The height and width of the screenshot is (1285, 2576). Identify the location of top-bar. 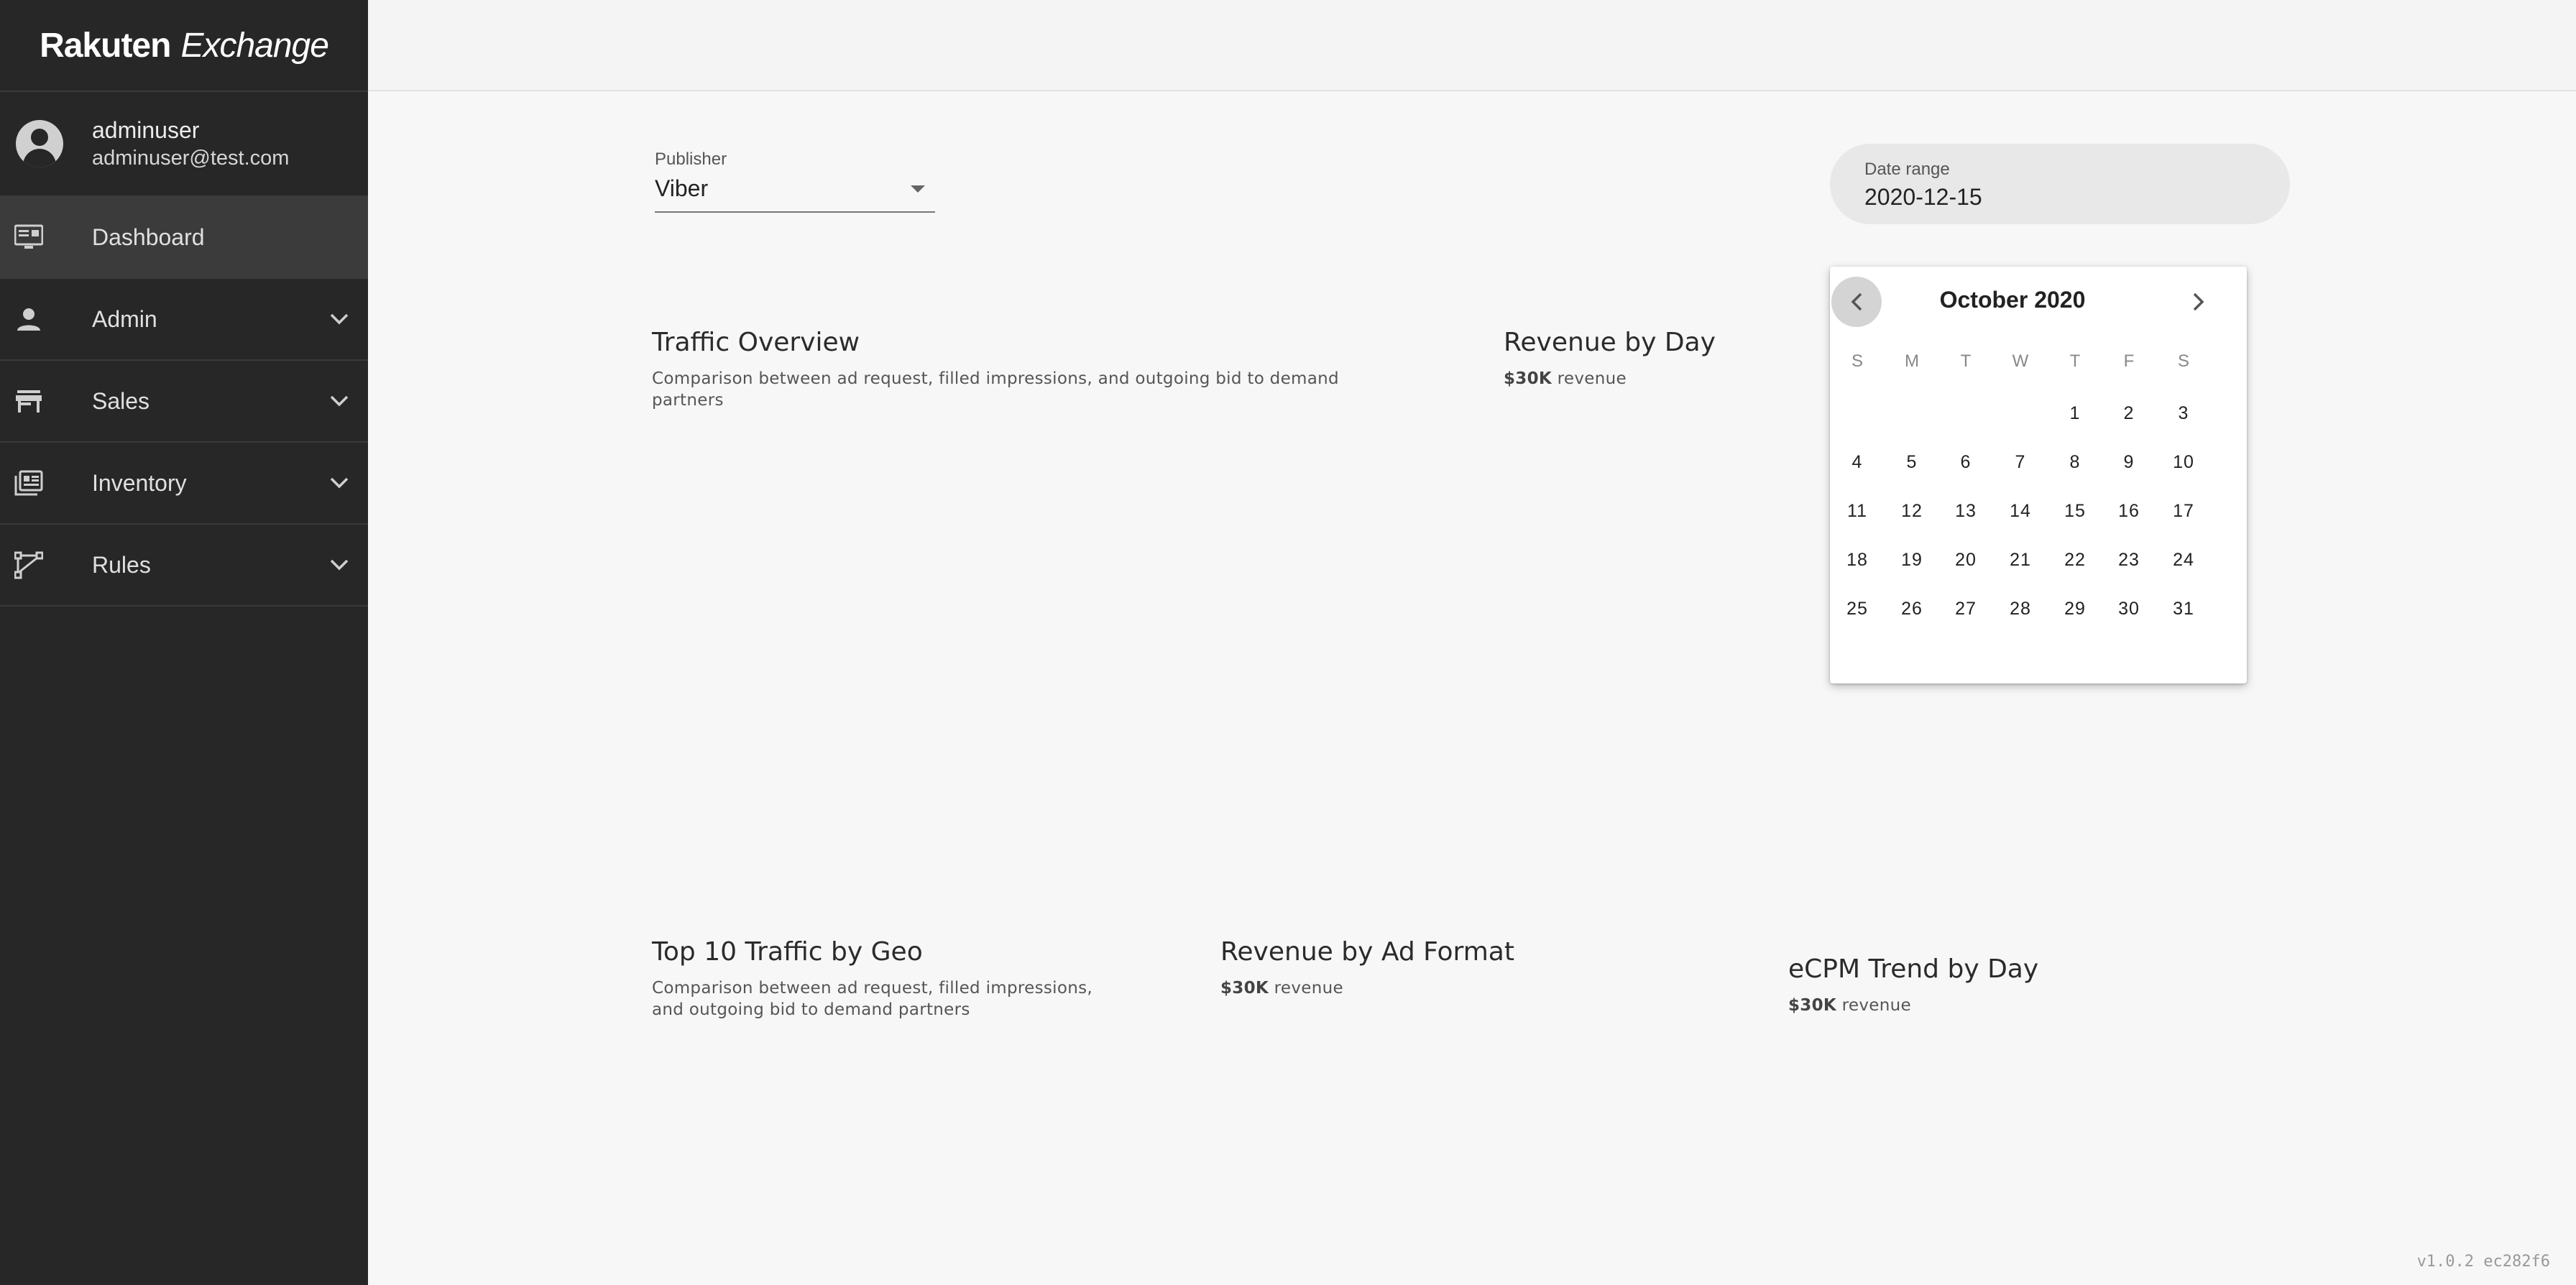
(1472, 45).